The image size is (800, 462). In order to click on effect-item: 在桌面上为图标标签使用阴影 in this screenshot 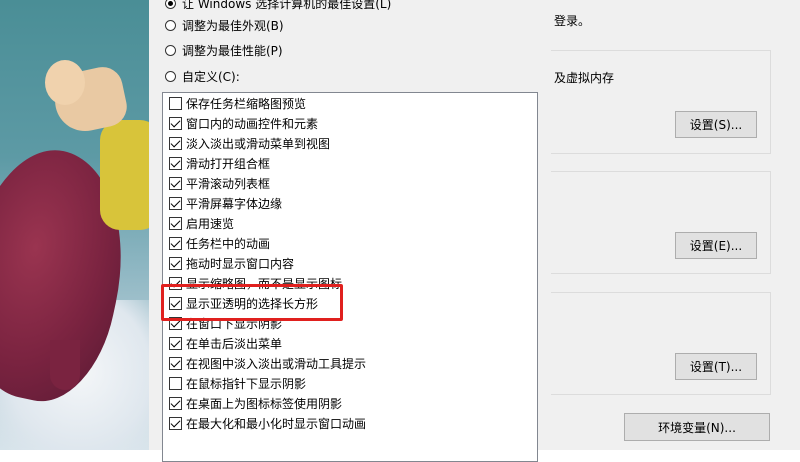, I will do `click(255, 403)`.